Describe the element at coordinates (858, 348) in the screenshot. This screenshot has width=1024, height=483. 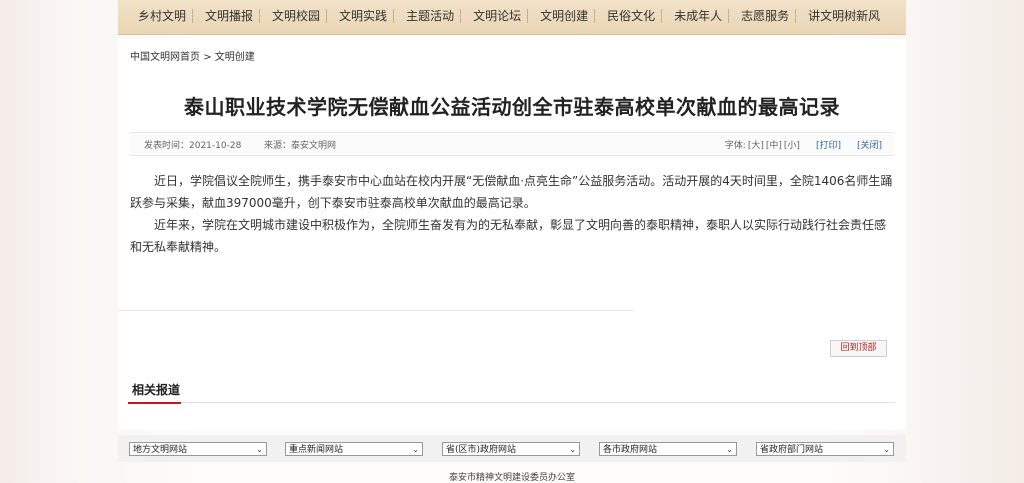
I see `back-to-top-button: 回到顶部` at that location.